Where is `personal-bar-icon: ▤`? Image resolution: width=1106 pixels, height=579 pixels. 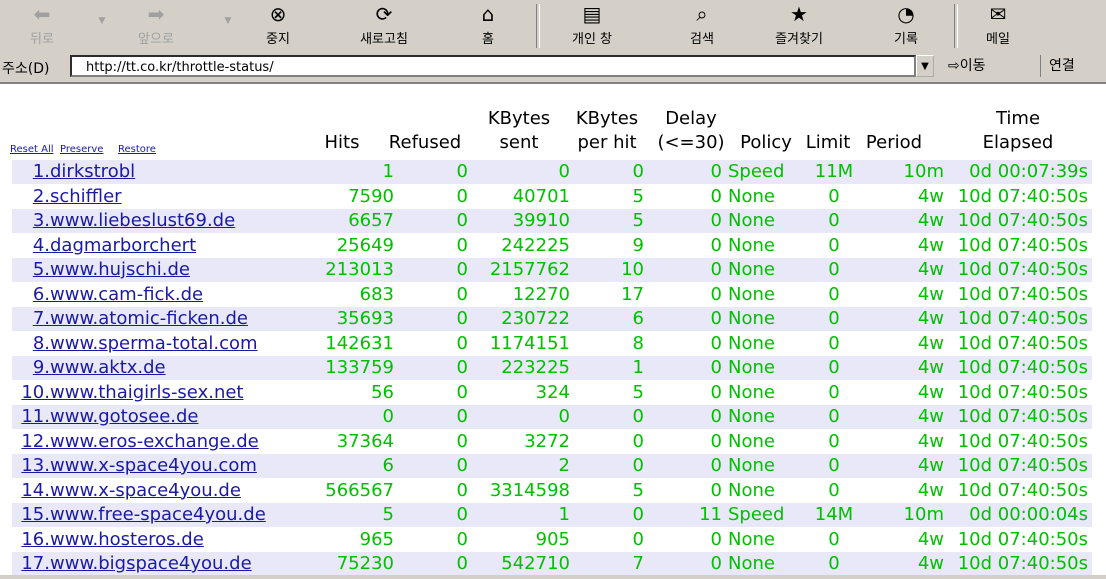 personal-bar-icon: ▤ is located at coordinates (592, 14).